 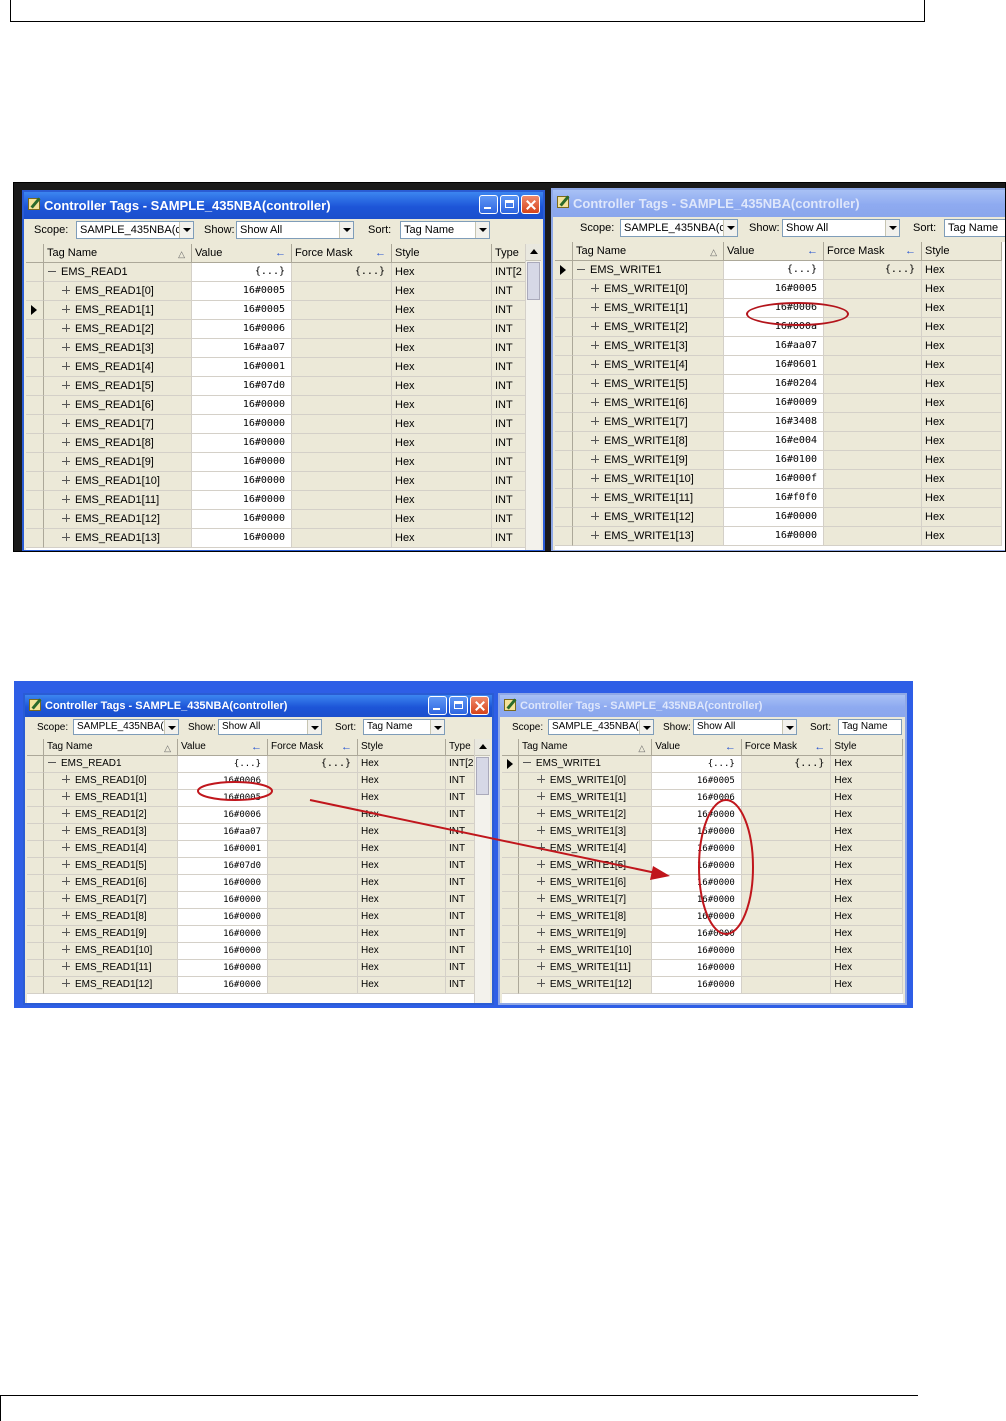 What do you see at coordinates (223, 832) in the screenshot?
I see `value-cell: 16#aa07` at bounding box center [223, 832].